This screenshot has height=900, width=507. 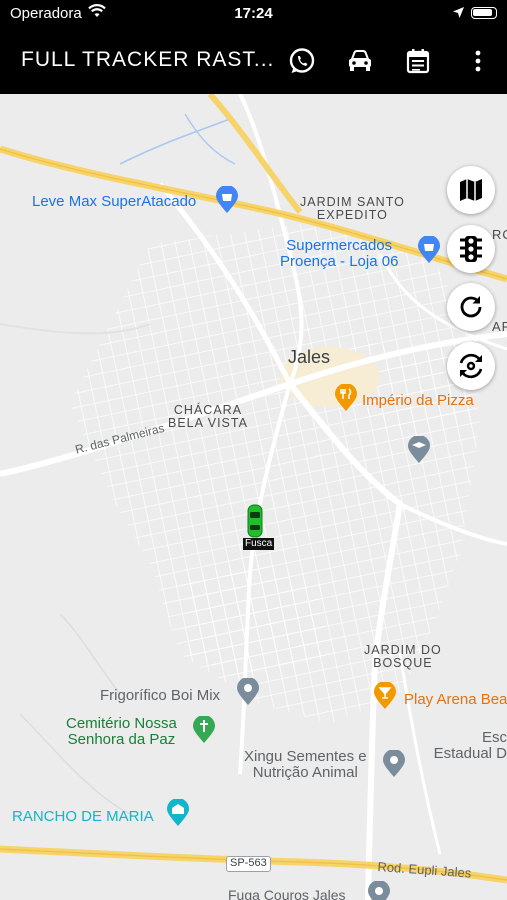 I want to click on whatsapp-button, so click(x=302, y=61).